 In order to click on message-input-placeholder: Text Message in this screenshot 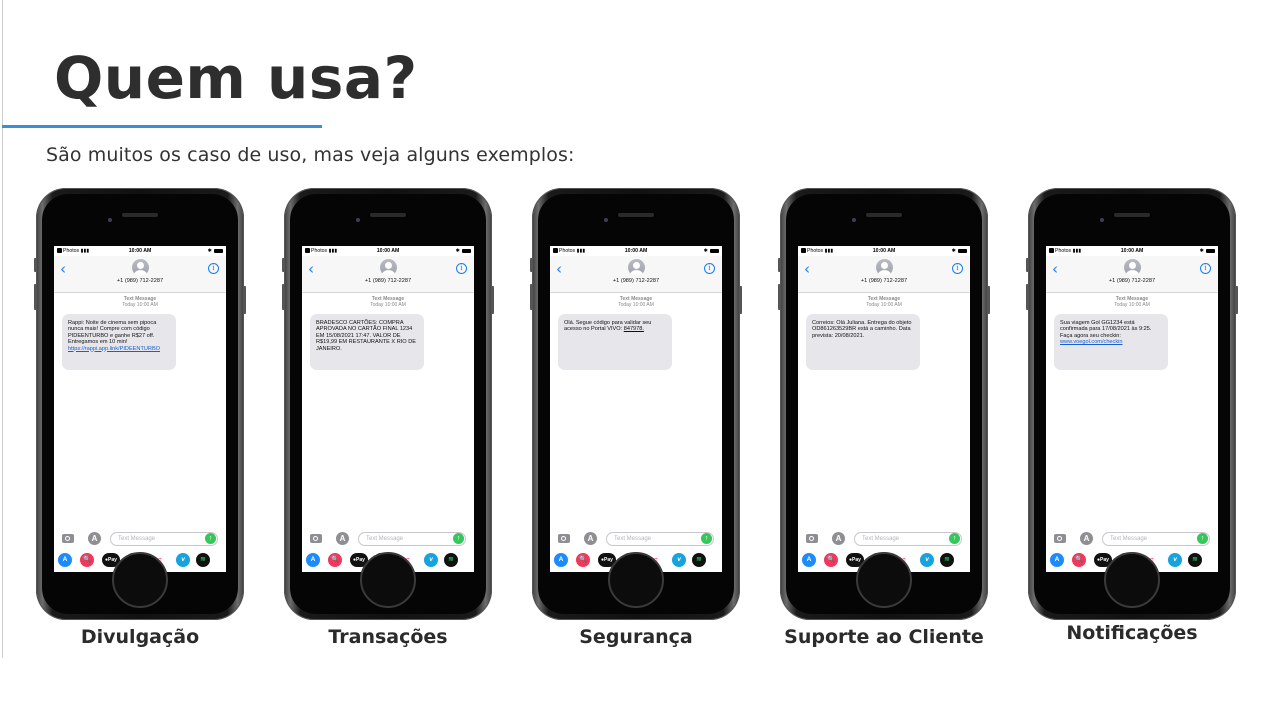, I will do `click(633, 539)`.